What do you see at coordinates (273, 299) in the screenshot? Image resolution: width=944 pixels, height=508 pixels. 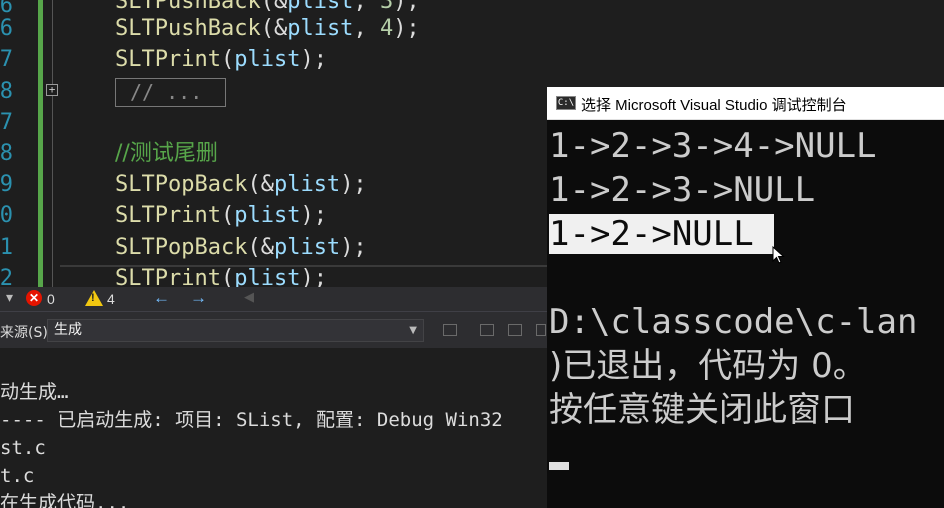 I see `error-list-bar: ▾ ✕ 0 ! 4 ← → ◀` at bounding box center [273, 299].